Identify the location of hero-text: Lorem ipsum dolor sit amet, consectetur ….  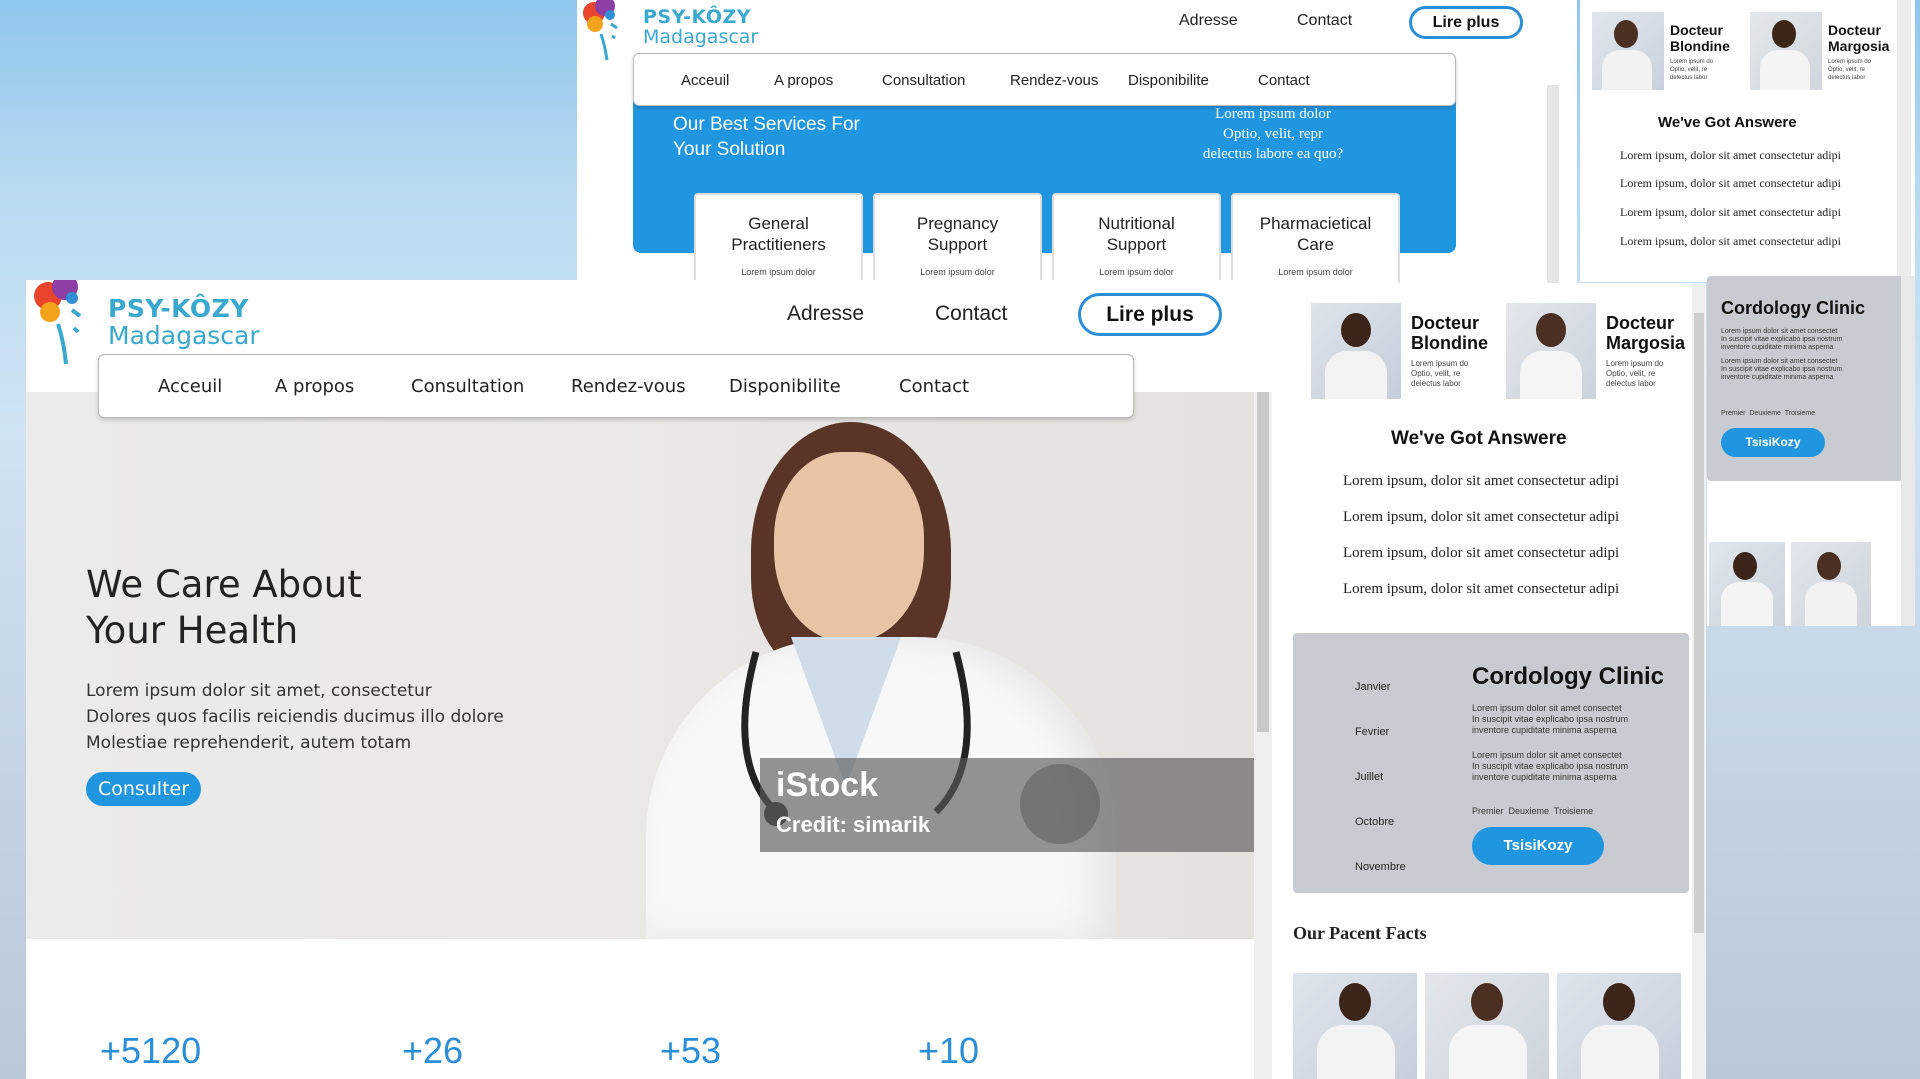
(295, 717).